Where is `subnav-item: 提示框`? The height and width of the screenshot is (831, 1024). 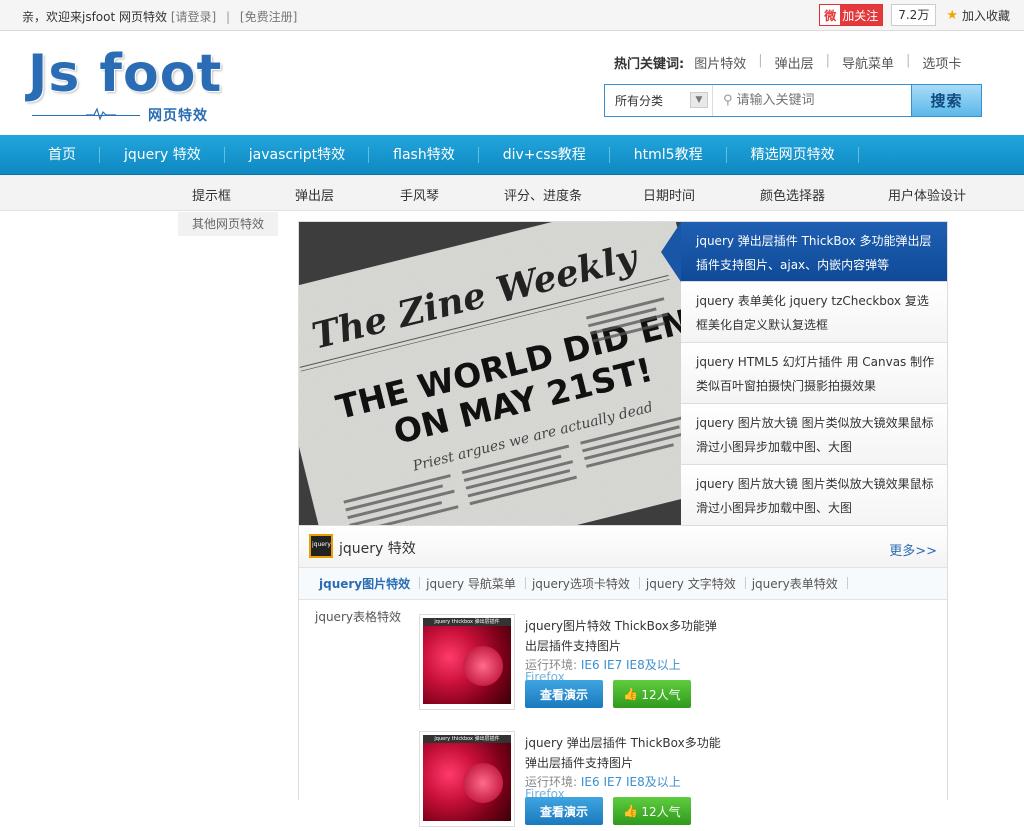
subnav-item: 提示框 is located at coordinates (211, 194).